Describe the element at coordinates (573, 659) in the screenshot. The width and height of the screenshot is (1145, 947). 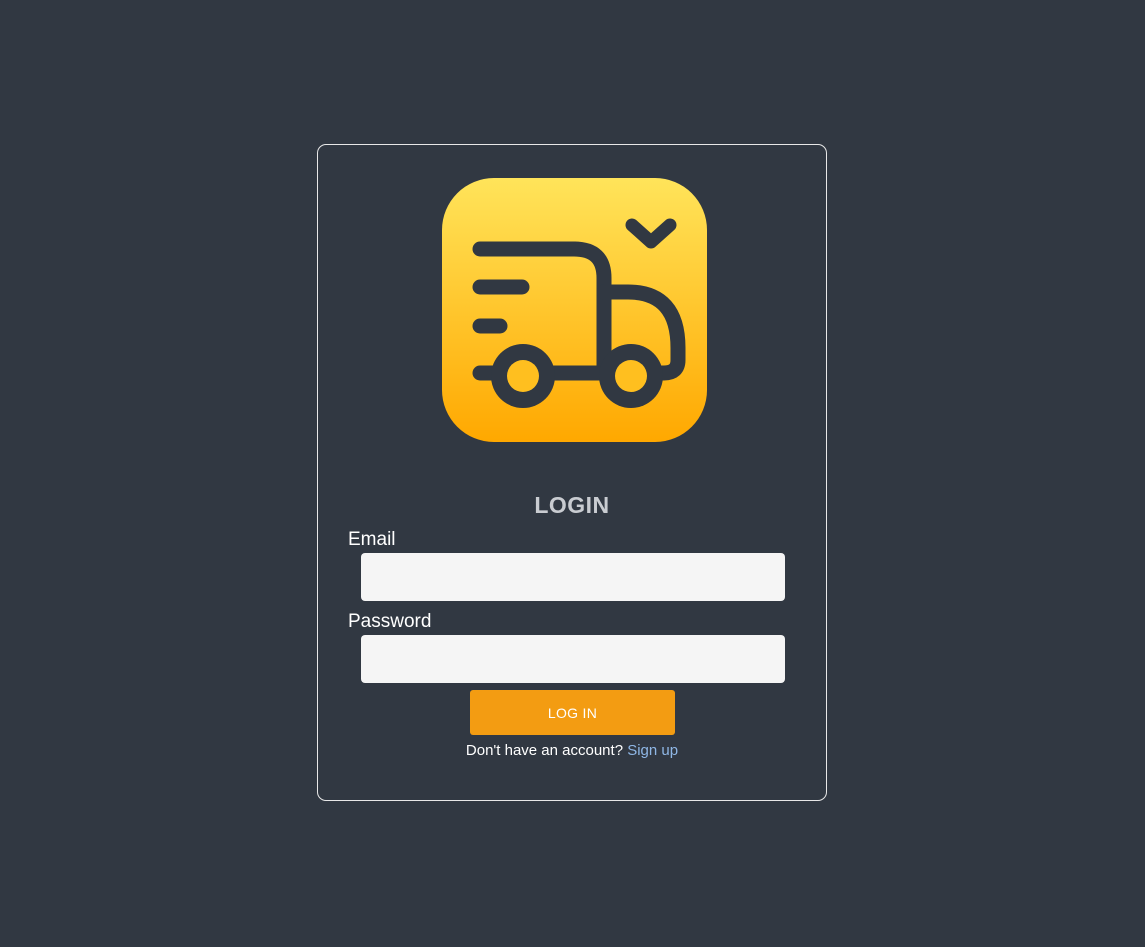
I see `password-field` at that location.